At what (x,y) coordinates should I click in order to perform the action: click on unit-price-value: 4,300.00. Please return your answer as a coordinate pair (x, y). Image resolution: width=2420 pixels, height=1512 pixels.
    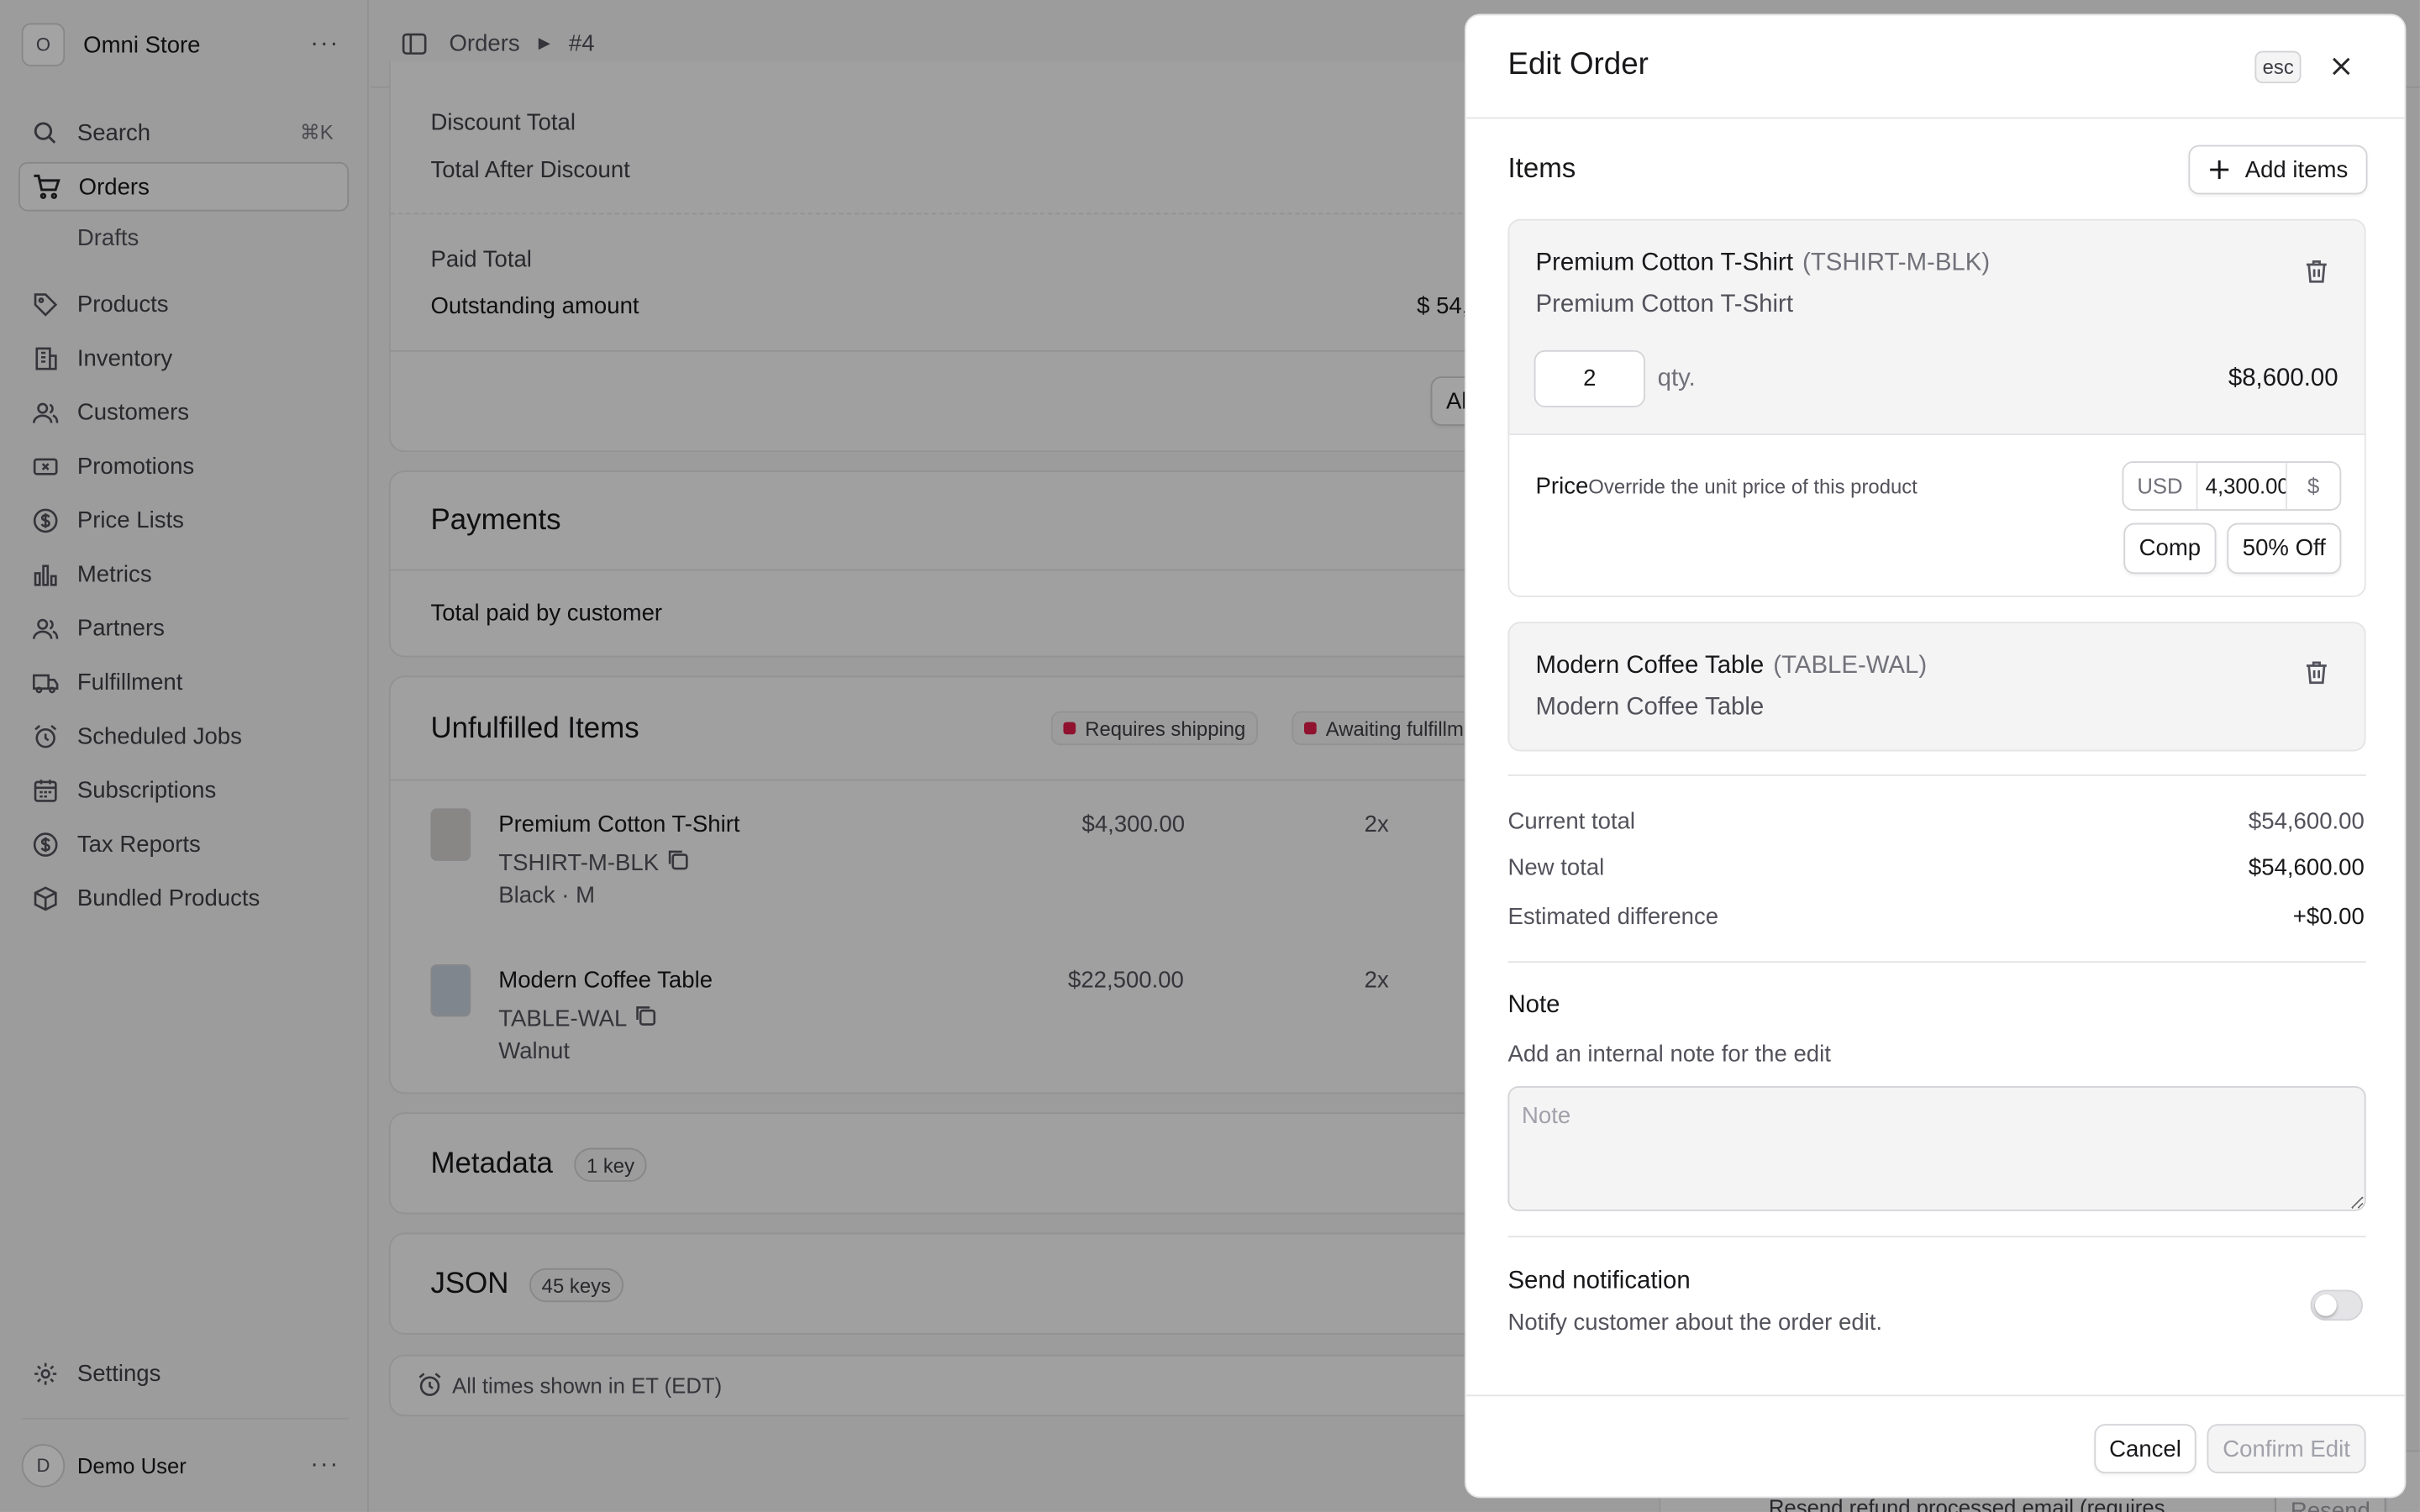
    Looking at the image, I should click on (2242, 486).